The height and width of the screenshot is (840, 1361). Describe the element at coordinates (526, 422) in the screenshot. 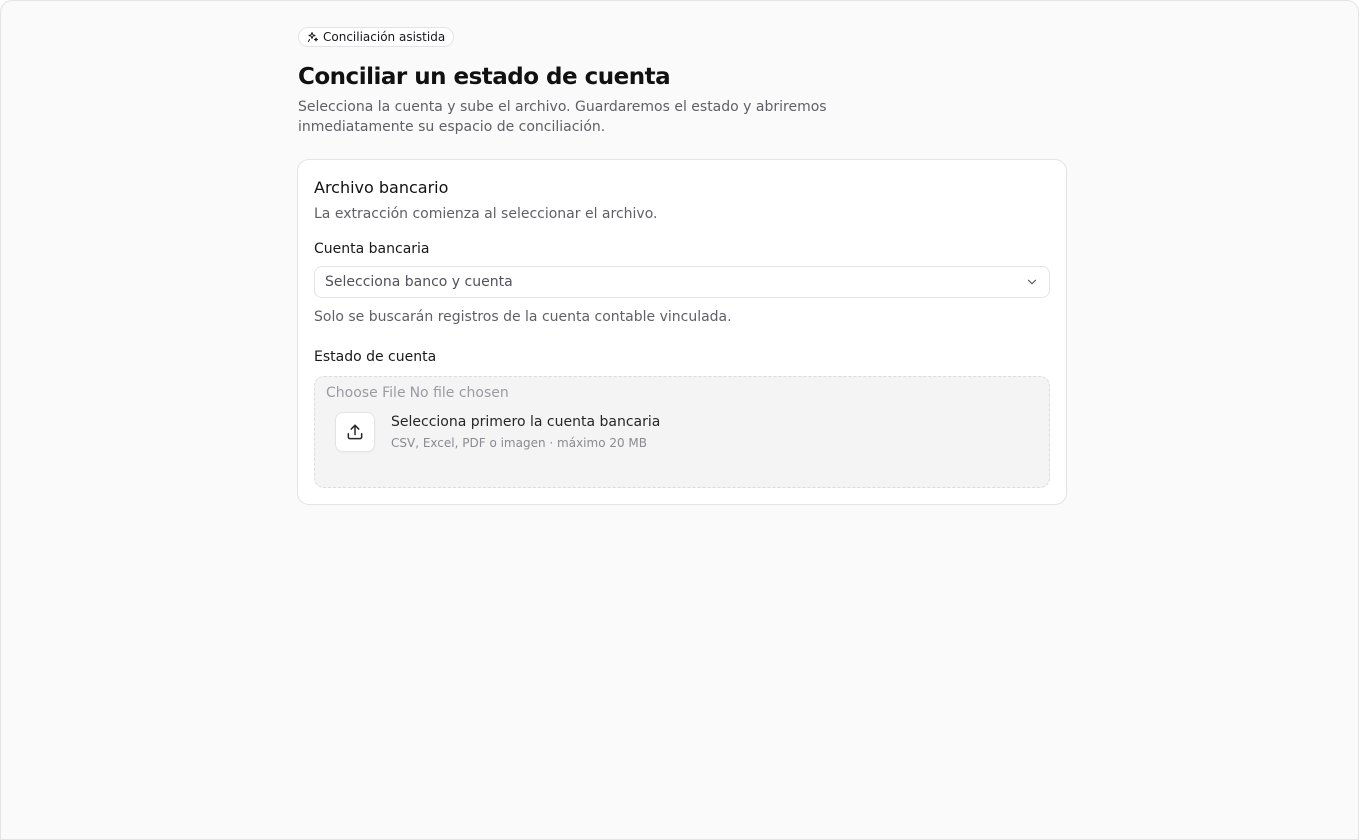

I see `dropzone-title: Selecciona primero la cuenta bancaria` at that location.